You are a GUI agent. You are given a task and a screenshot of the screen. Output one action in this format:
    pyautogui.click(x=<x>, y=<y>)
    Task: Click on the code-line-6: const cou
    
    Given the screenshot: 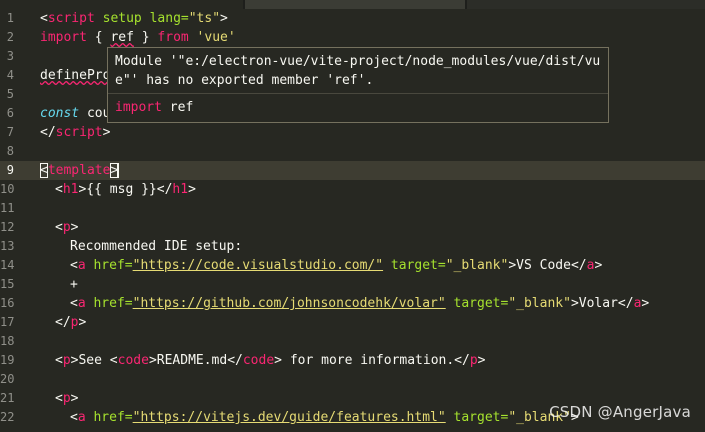 What is the action you would take?
    pyautogui.click(x=75, y=113)
    